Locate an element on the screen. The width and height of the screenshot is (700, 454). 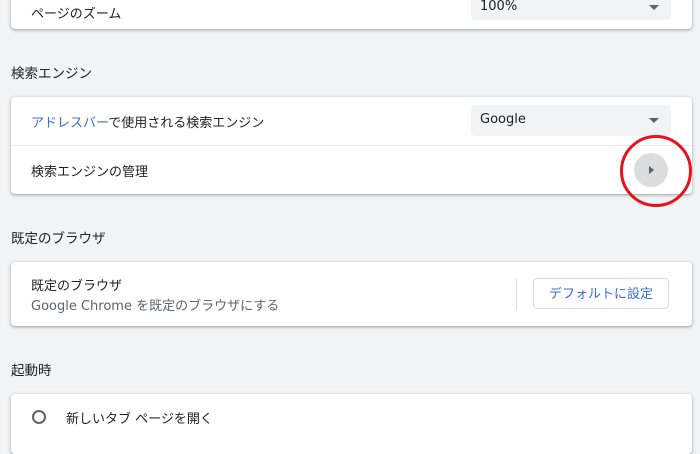
highlight-circle is located at coordinates (656, 171).